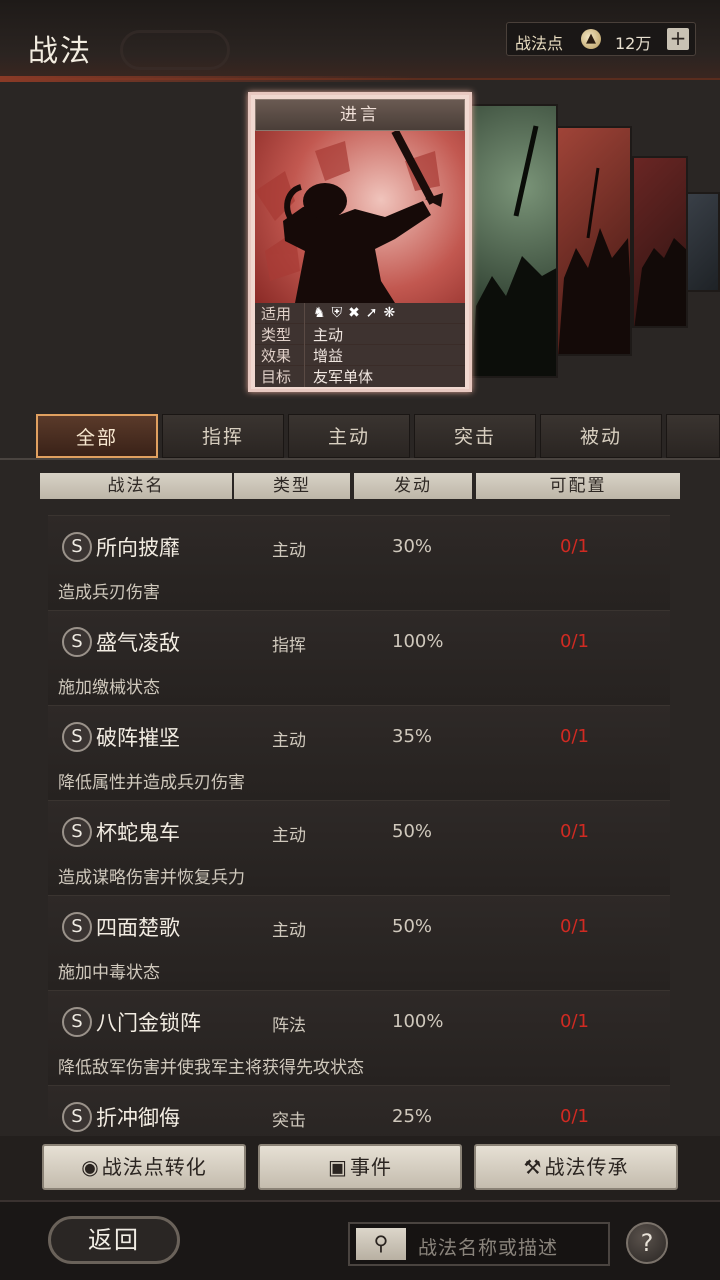 This screenshot has width=720, height=1280. I want to click on tactic-name: 所向披靡, so click(138, 548).